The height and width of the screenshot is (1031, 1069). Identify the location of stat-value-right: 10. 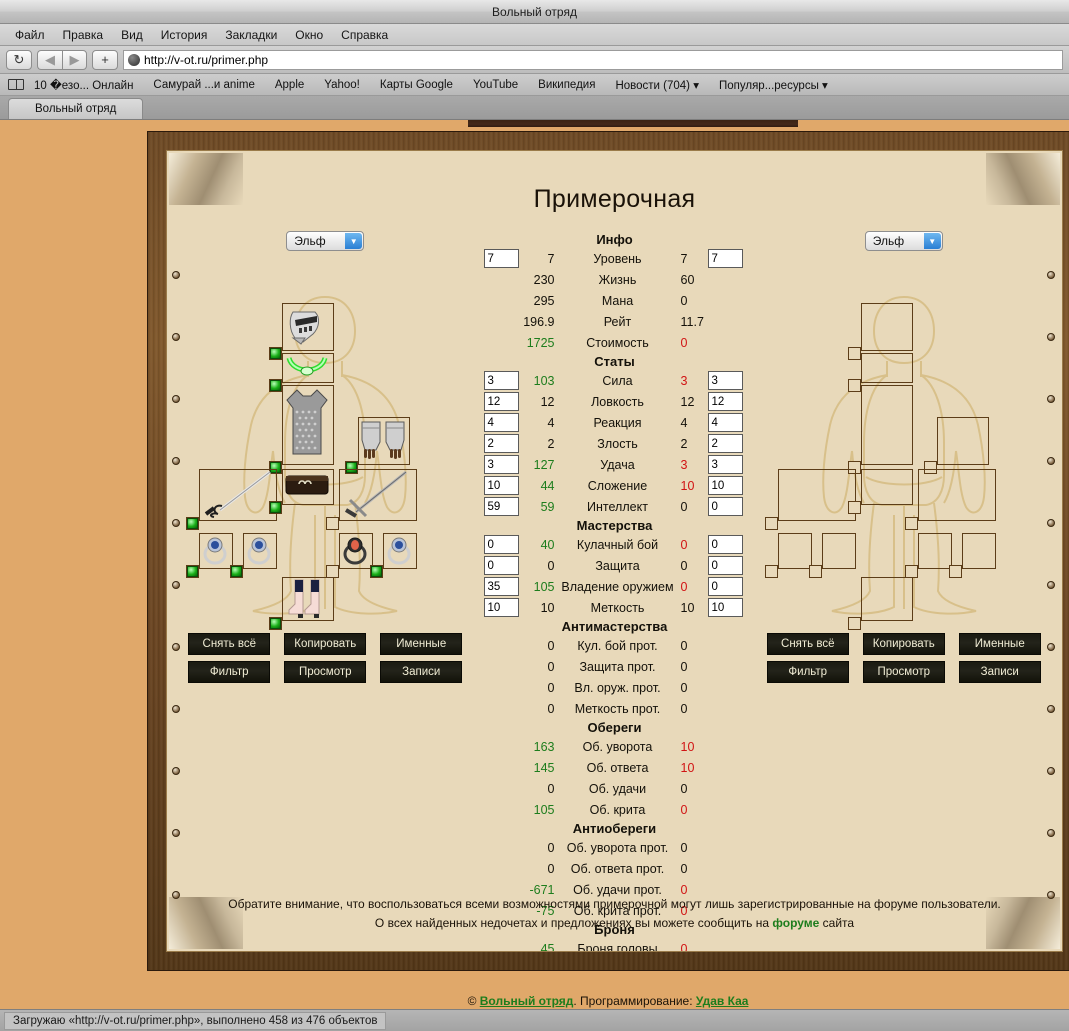
(687, 485).